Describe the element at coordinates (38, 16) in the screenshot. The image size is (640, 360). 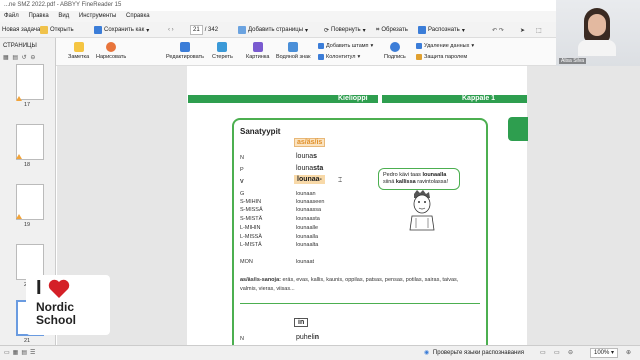
I see `menu-edit: Правка` at that location.